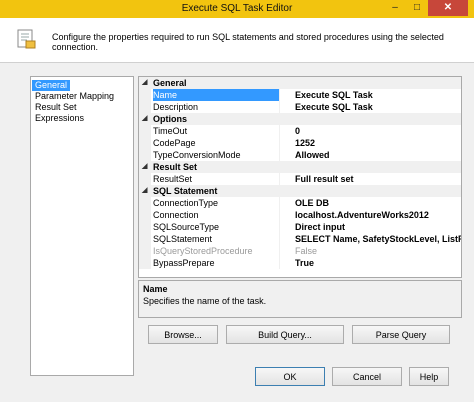  Describe the element at coordinates (216, 107) in the screenshot. I see `property-name: Description` at that location.